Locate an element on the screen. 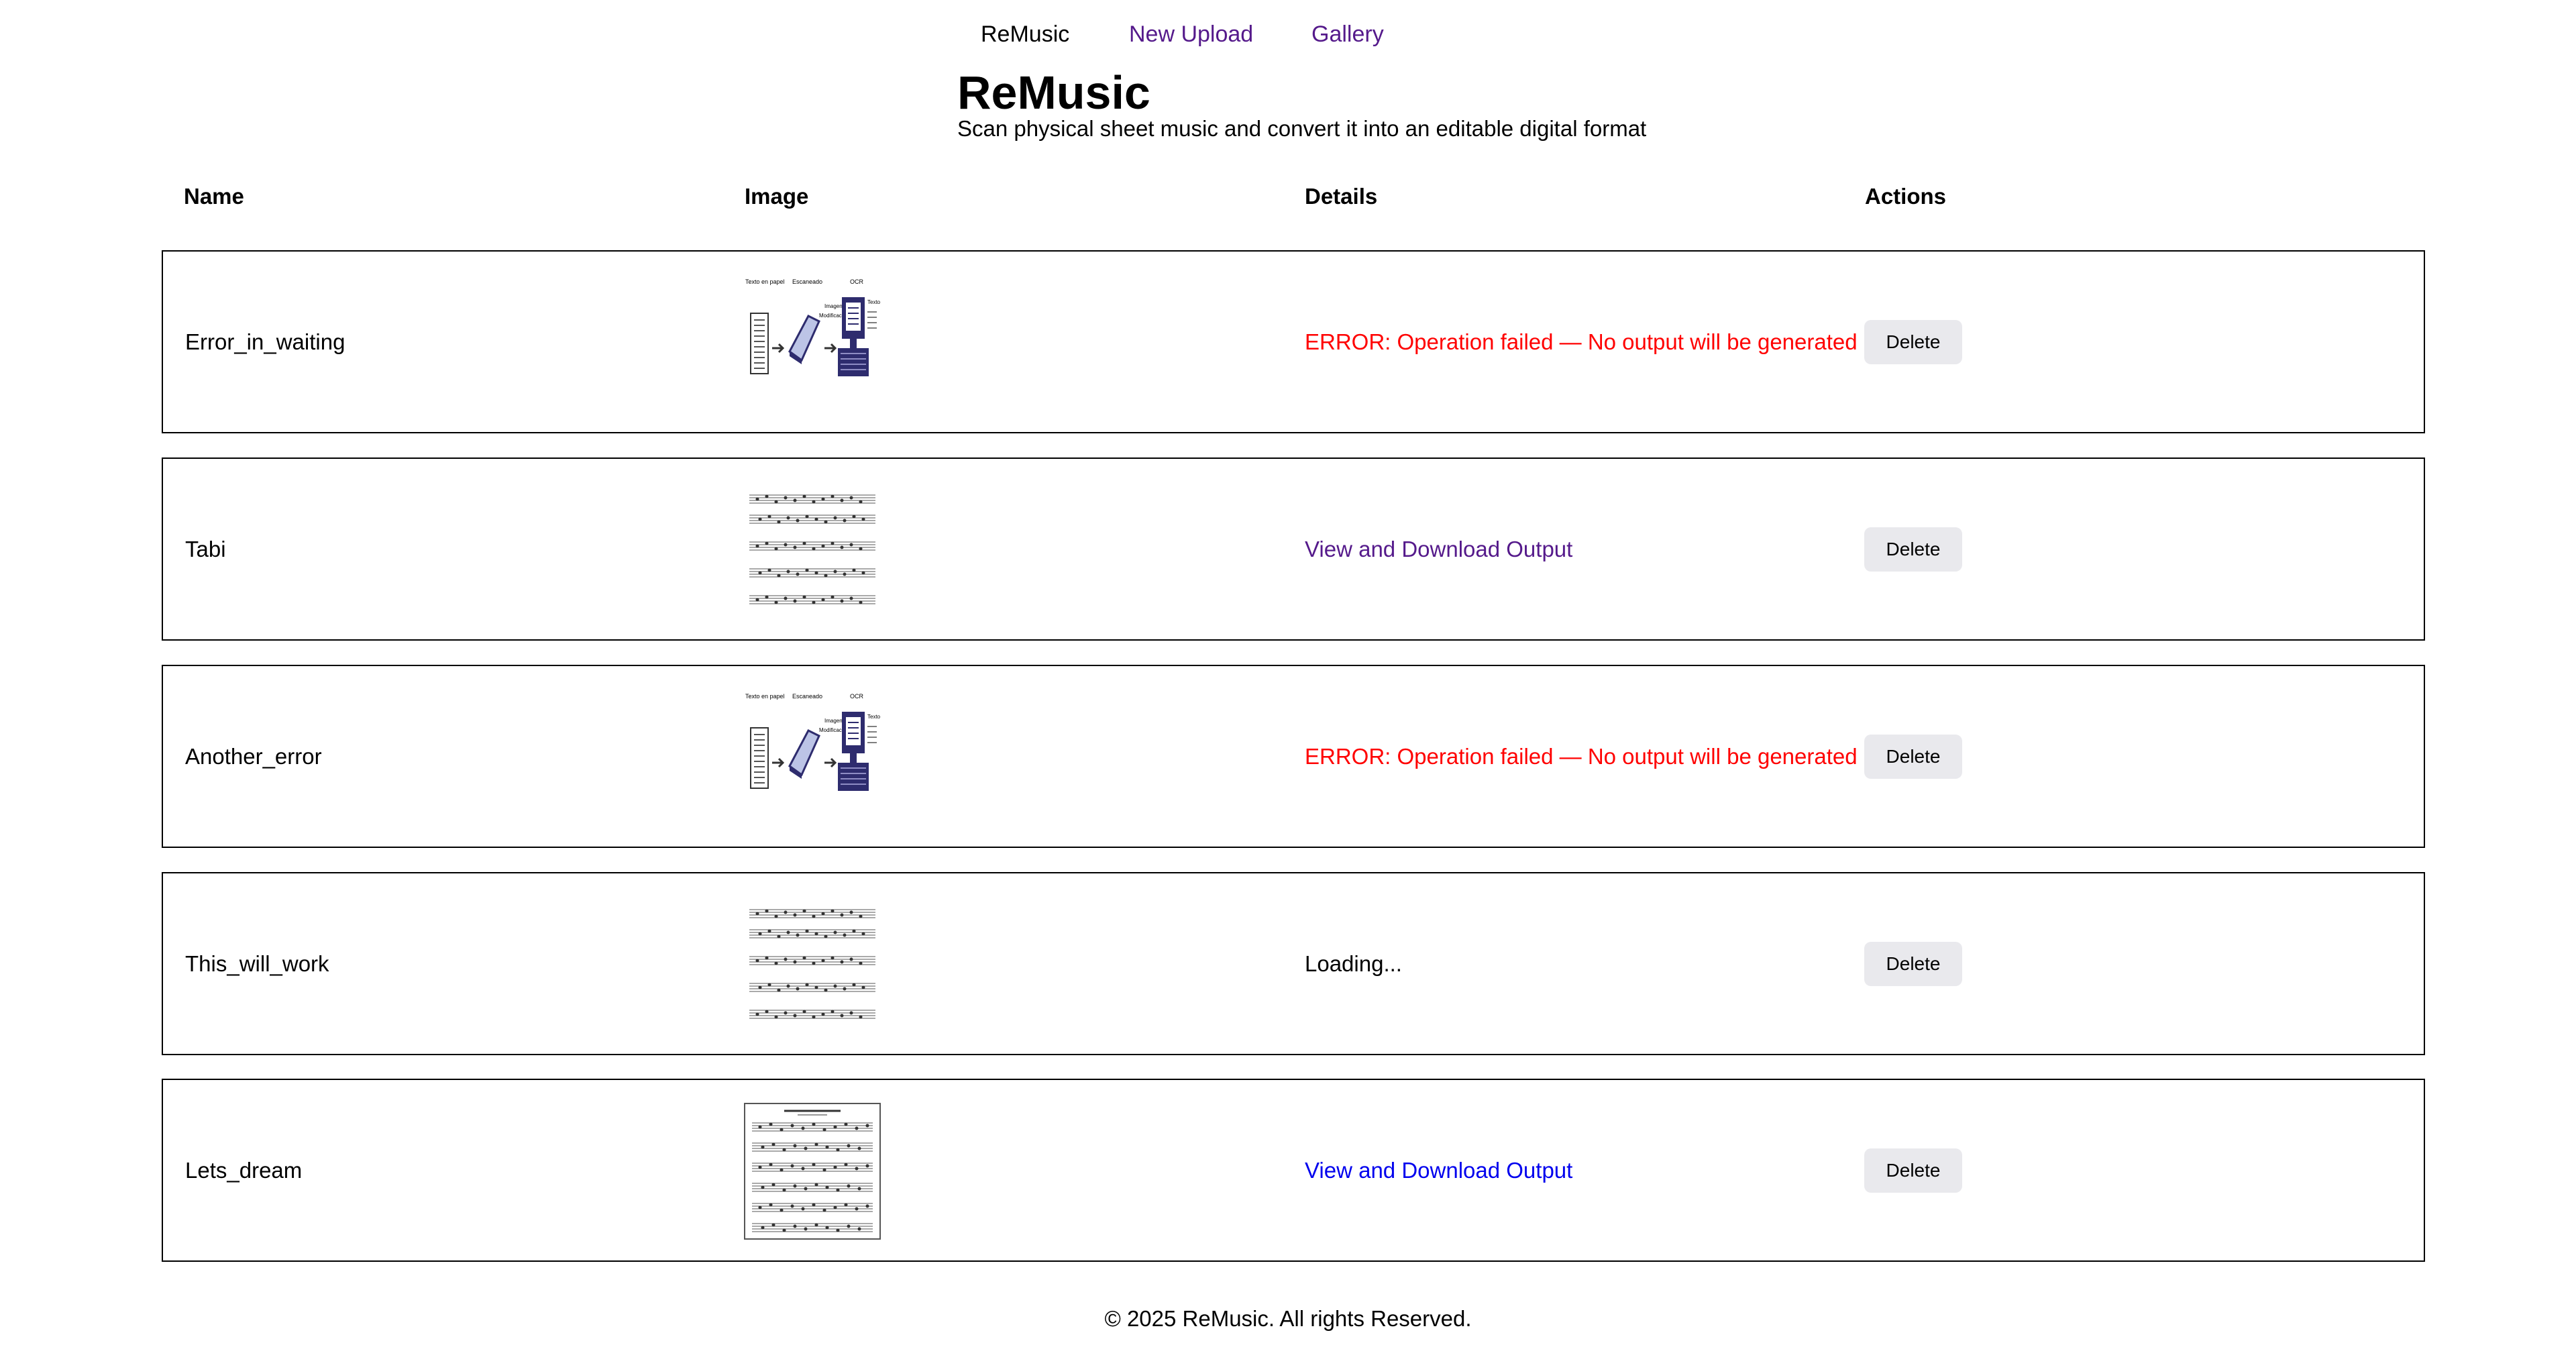 The height and width of the screenshot is (1347, 2576). table-row: Tabi View and Download Output Delete is located at coordinates (1293, 549).